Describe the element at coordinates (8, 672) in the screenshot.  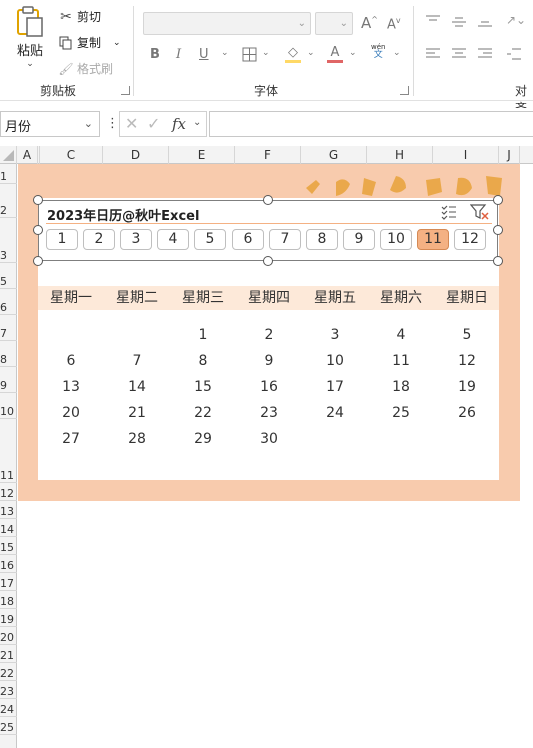
I see `row-header: 22` at that location.